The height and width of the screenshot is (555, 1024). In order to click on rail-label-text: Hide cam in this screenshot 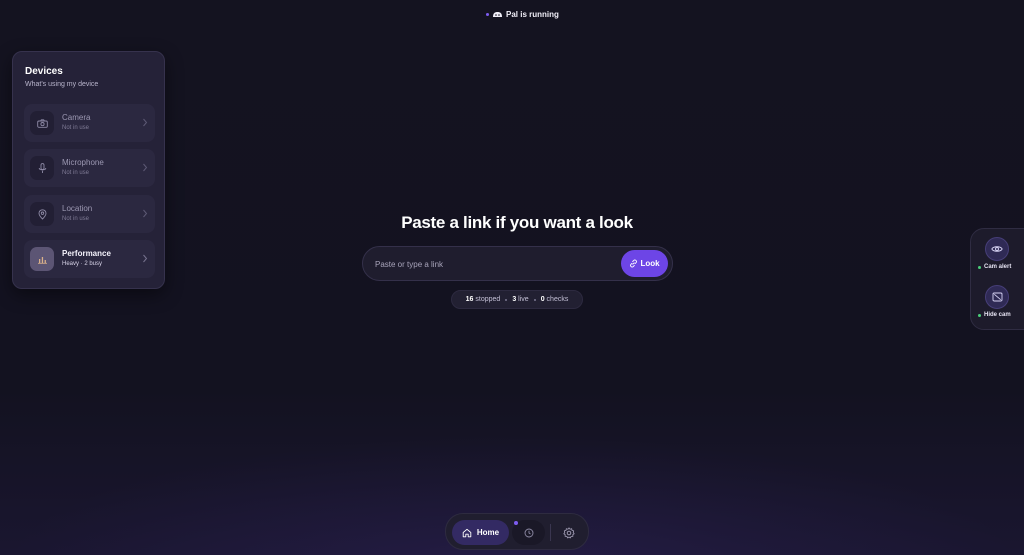, I will do `click(997, 315)`.